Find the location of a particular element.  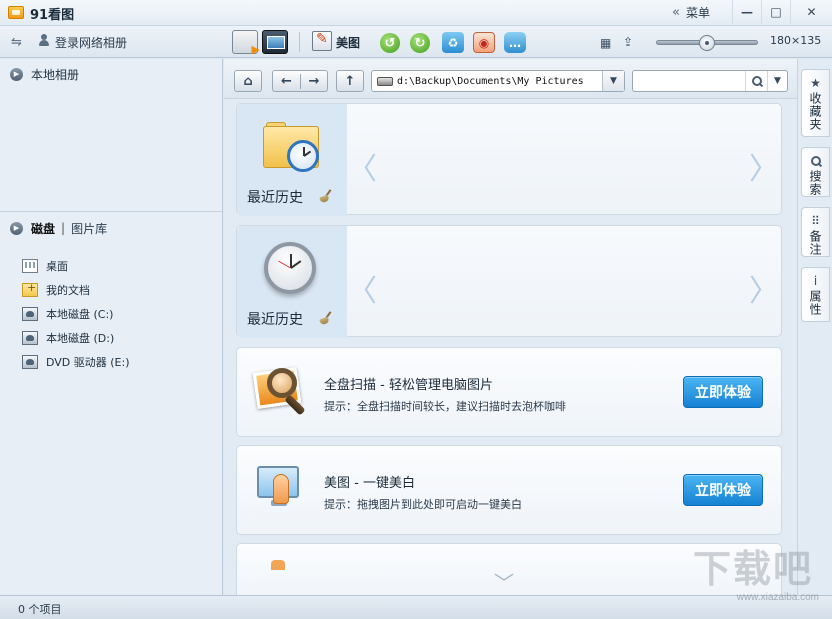

up-folder-button: ↑ is located at coordinates (350, 81).